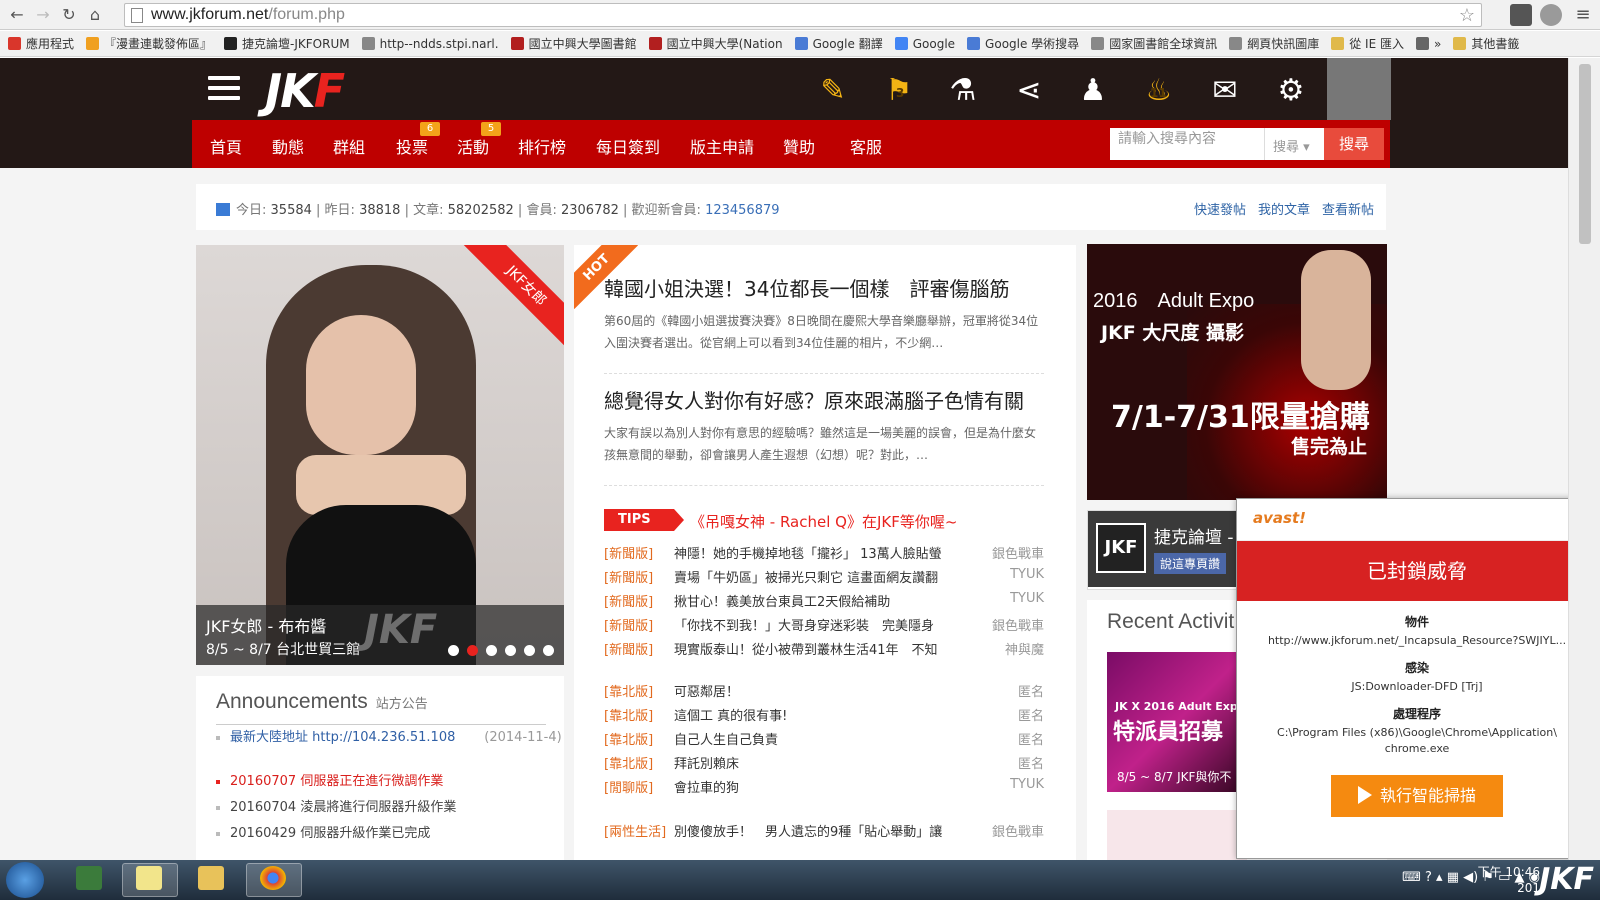 Image resolution: width=1600 pixels, height=900 pixels. I want to click on forward-button: →, so click(43, 15).